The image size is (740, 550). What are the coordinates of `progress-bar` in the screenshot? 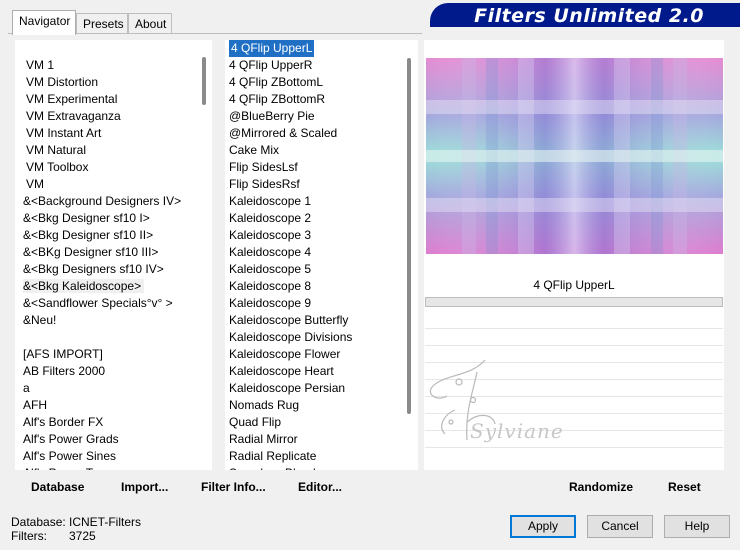 It's located at (574, 302).